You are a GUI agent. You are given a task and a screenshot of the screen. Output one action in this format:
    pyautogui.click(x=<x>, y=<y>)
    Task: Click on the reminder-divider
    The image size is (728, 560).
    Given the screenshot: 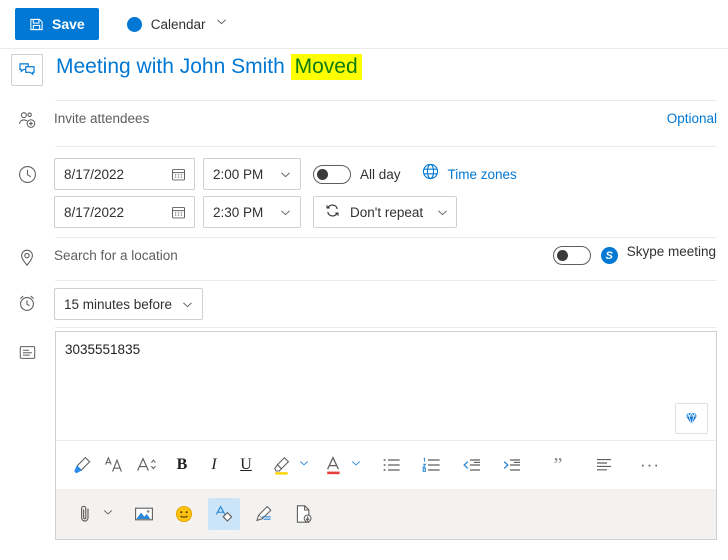 What is the action you would take?
    pyautogui.click(x=386, y=327)
    